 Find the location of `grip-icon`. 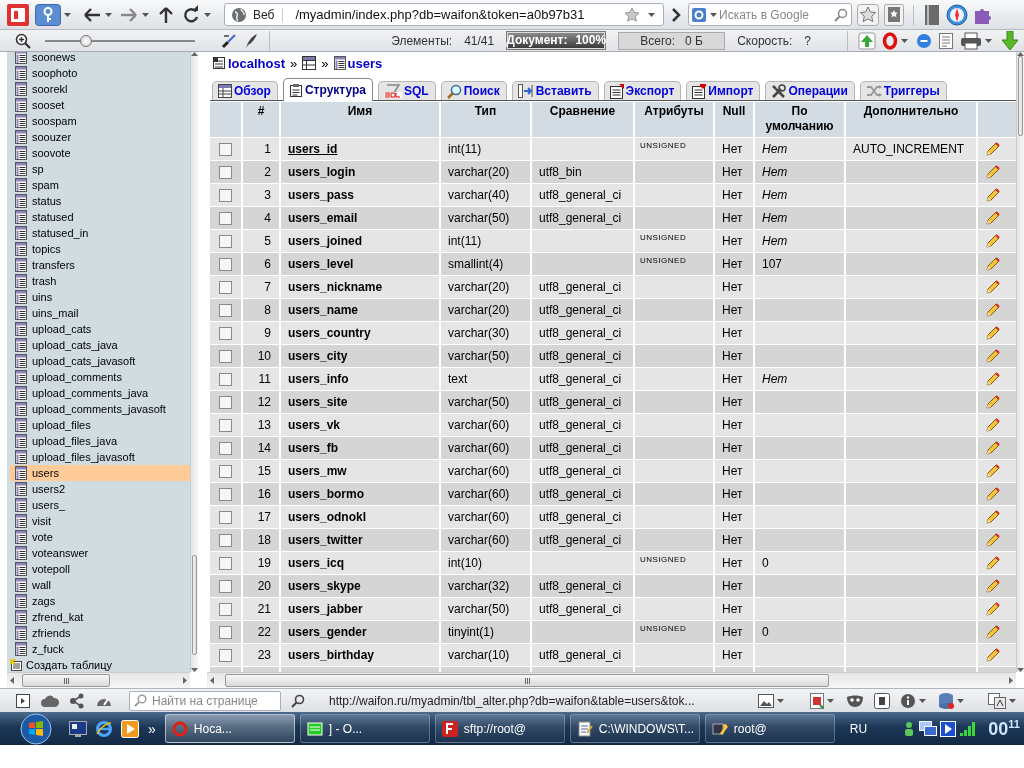

grip-icon is located at coordinates (527, 680).